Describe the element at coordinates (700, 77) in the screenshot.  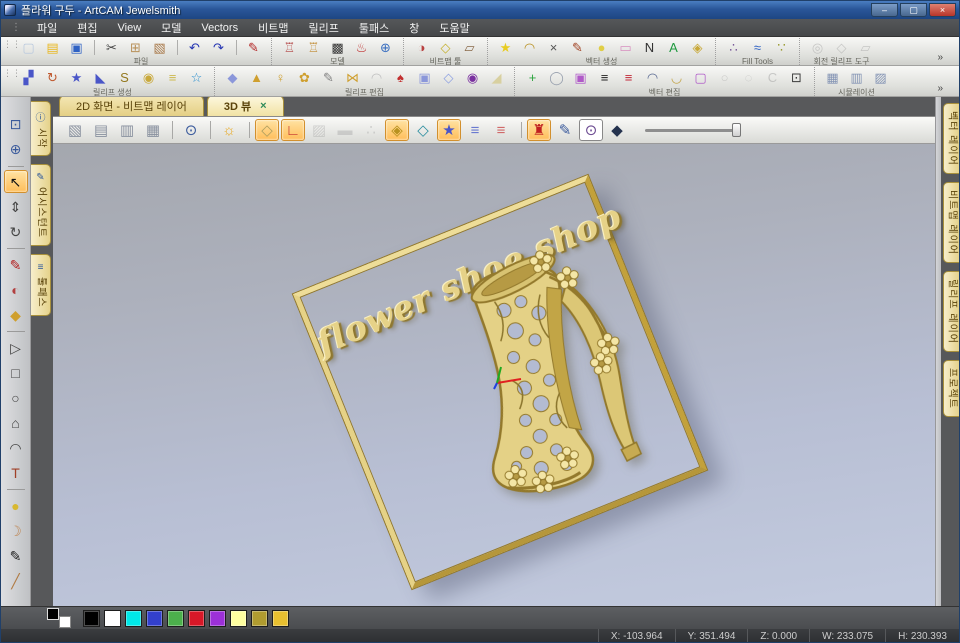
I see `dashed-frame-button: ▢` at that location.